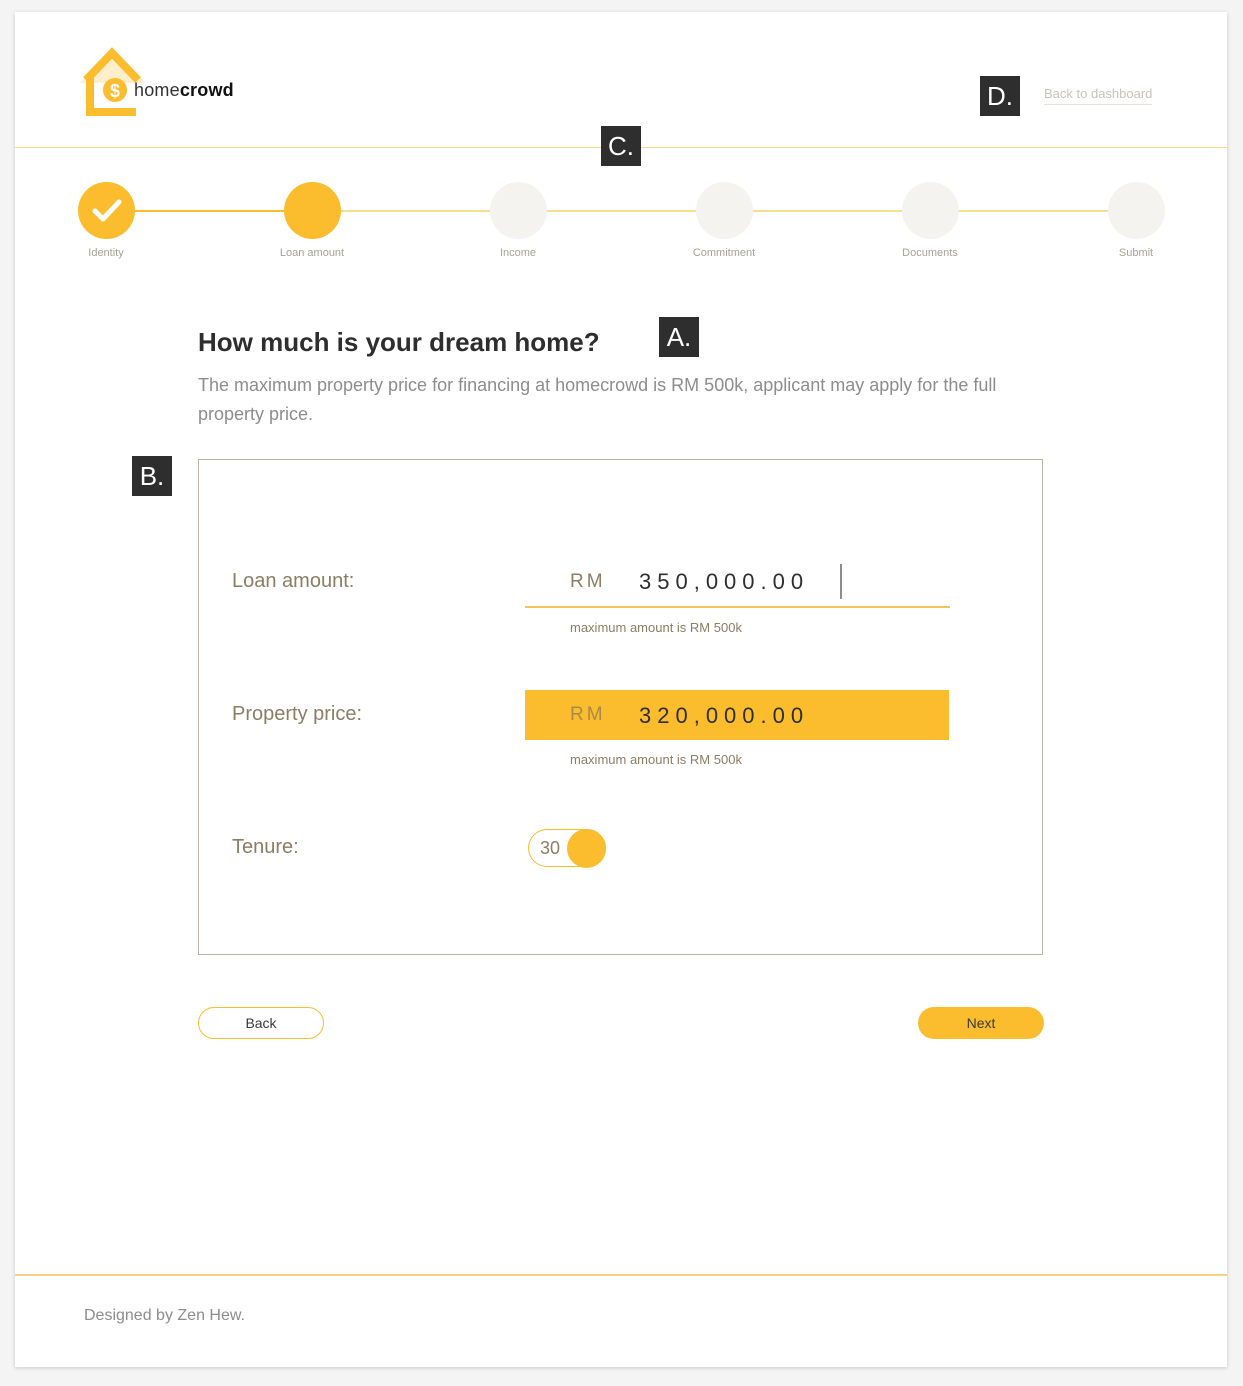  What do you see at coordinates (399, 342) in the screenshot?
I see `page-title: How much is your dream home?` at bounding box center [399, 342].